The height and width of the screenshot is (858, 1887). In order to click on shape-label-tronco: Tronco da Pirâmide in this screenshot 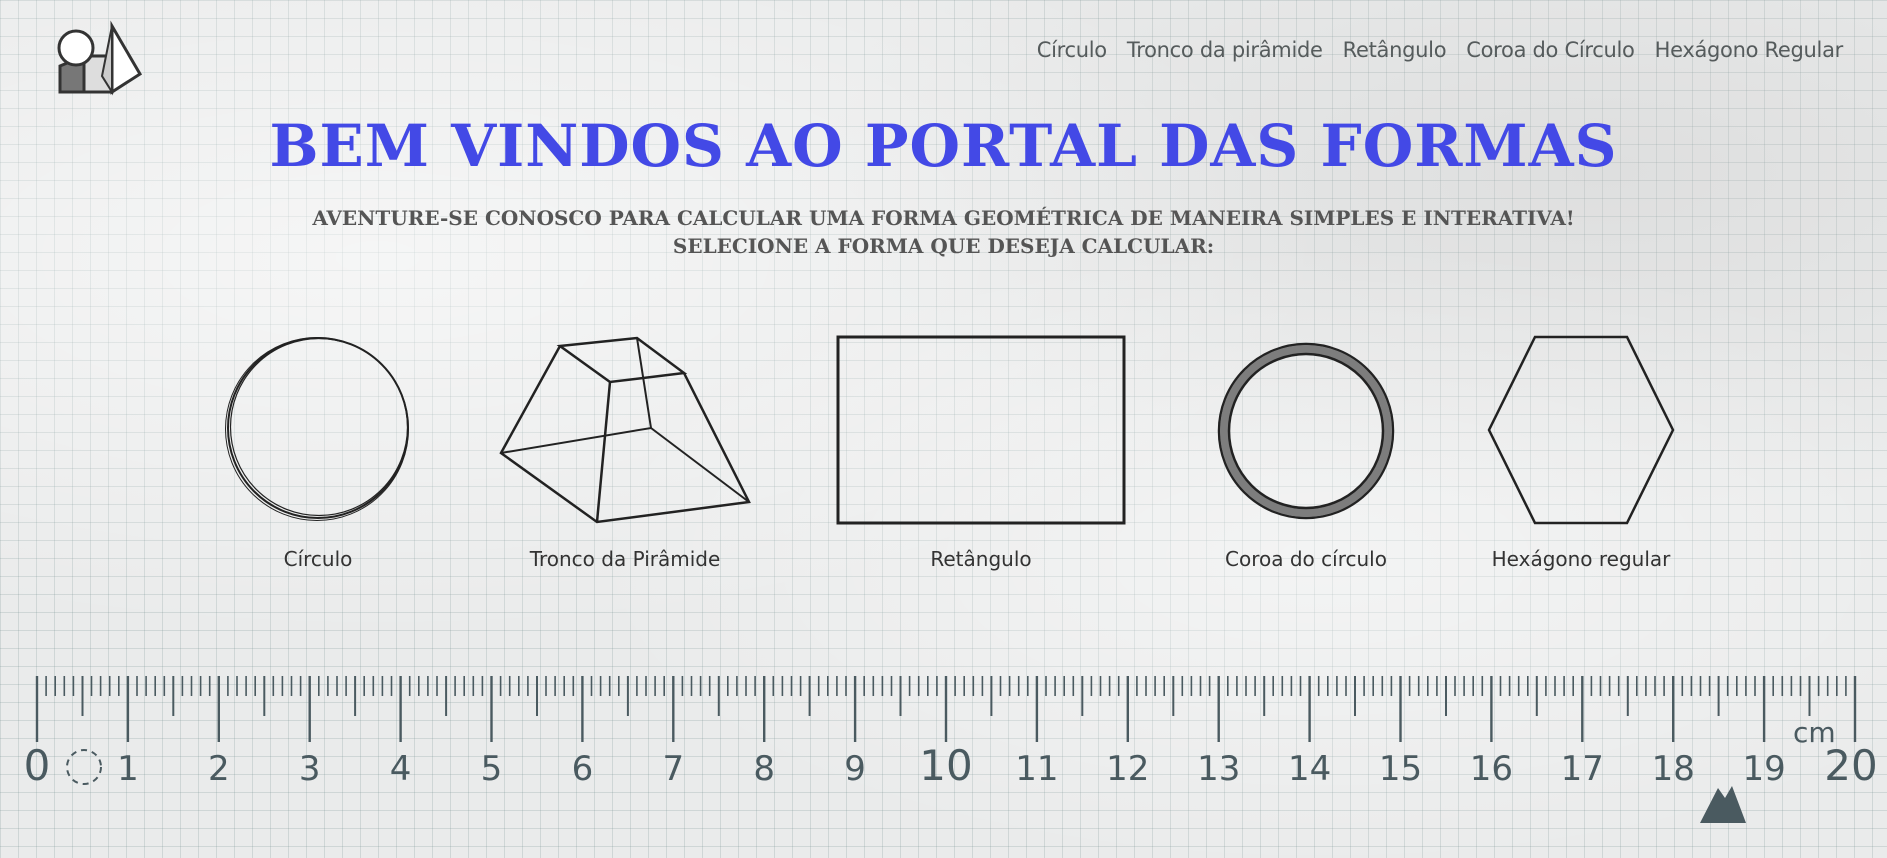, I will do `click(625, 559)`.